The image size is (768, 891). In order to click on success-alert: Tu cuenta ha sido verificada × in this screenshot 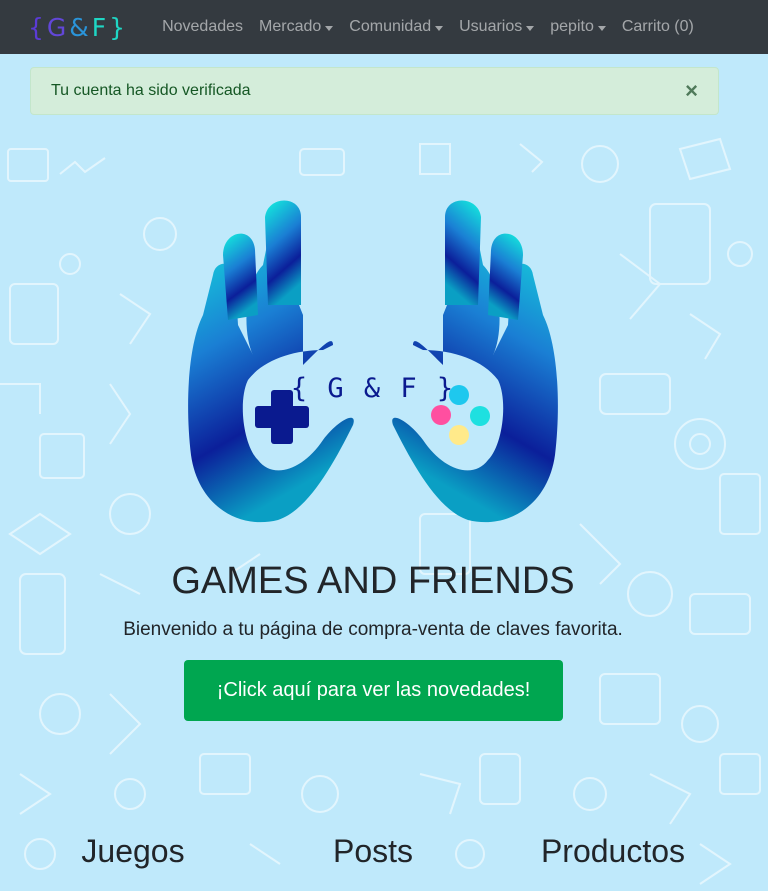, I will do `click(374, 91)`.